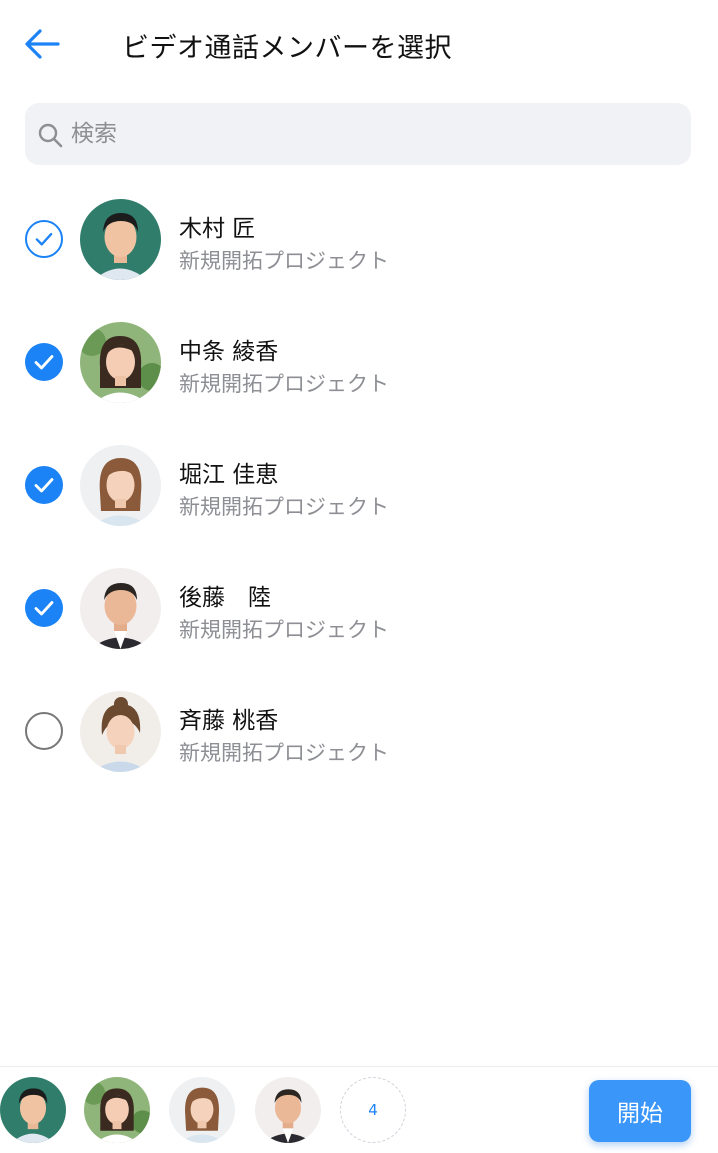  I want to click on member-name: 木村 匠, so click(217, 229).